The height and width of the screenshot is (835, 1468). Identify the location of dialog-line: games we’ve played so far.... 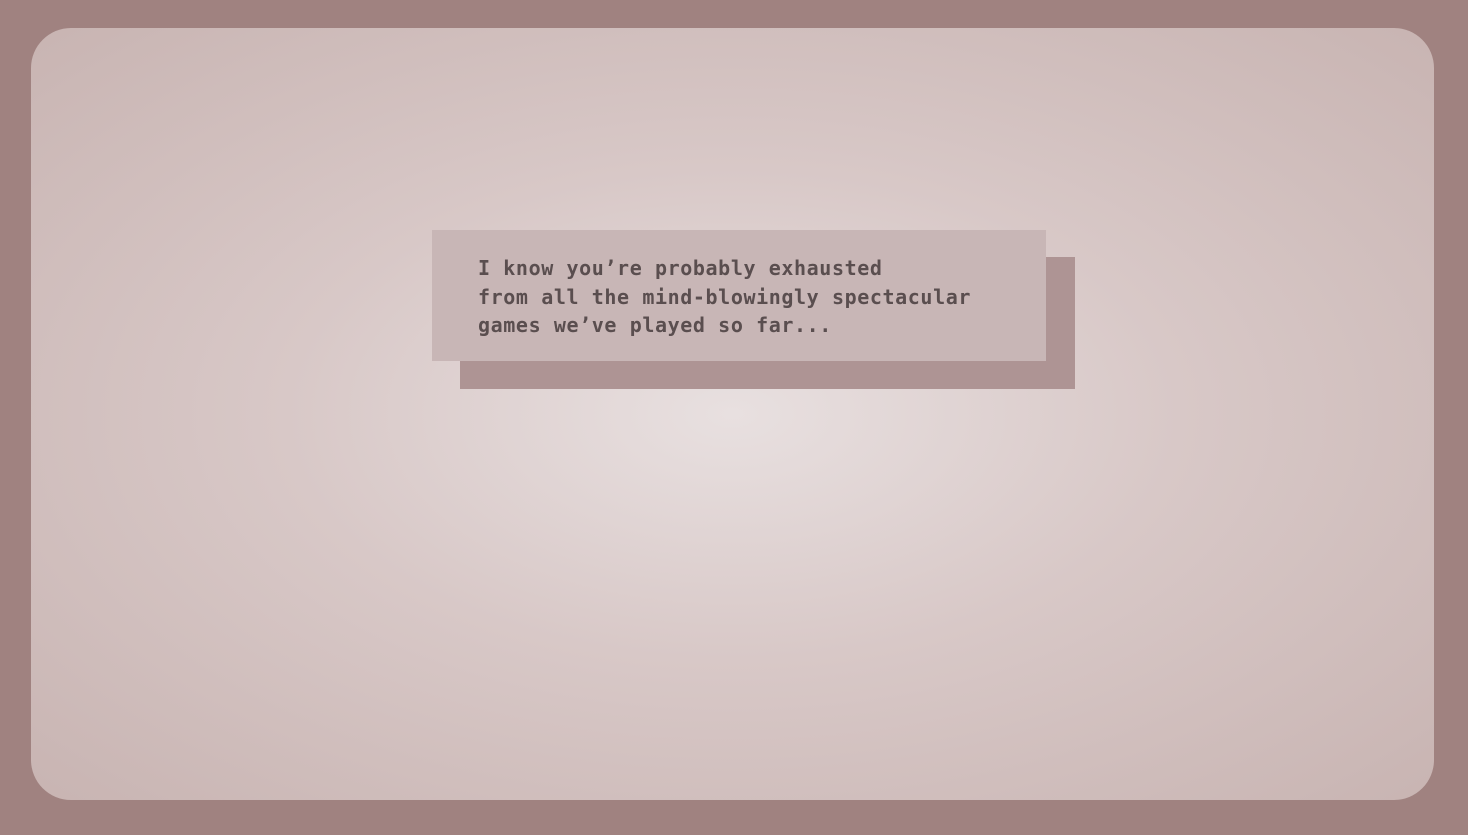
(655, 325).